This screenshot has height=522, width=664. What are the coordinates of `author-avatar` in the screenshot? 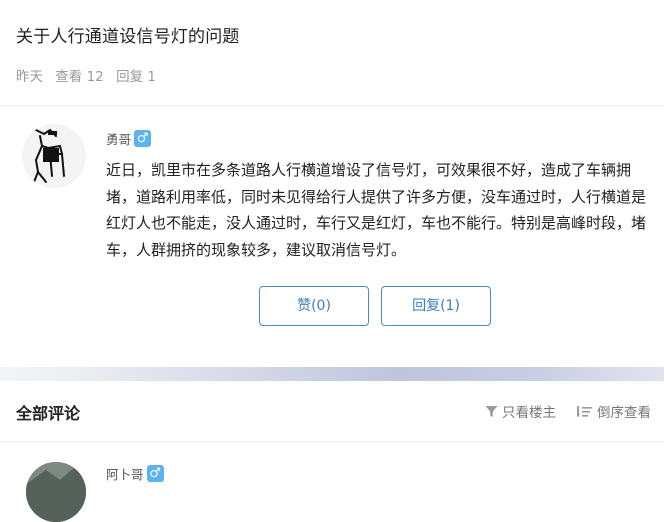 It's located at (54, 156).